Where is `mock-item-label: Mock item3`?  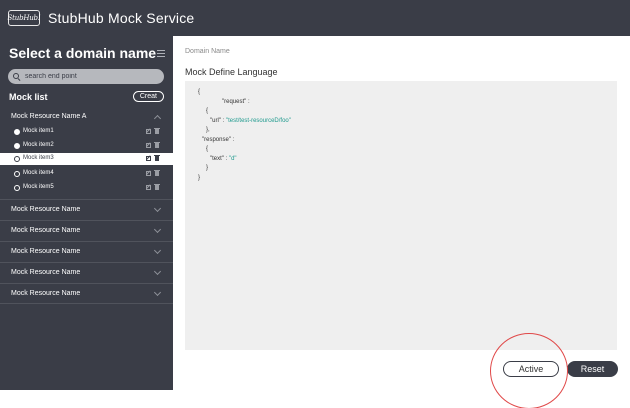 mock-item-label: Mock item3 is located at coordinates (38, 158).